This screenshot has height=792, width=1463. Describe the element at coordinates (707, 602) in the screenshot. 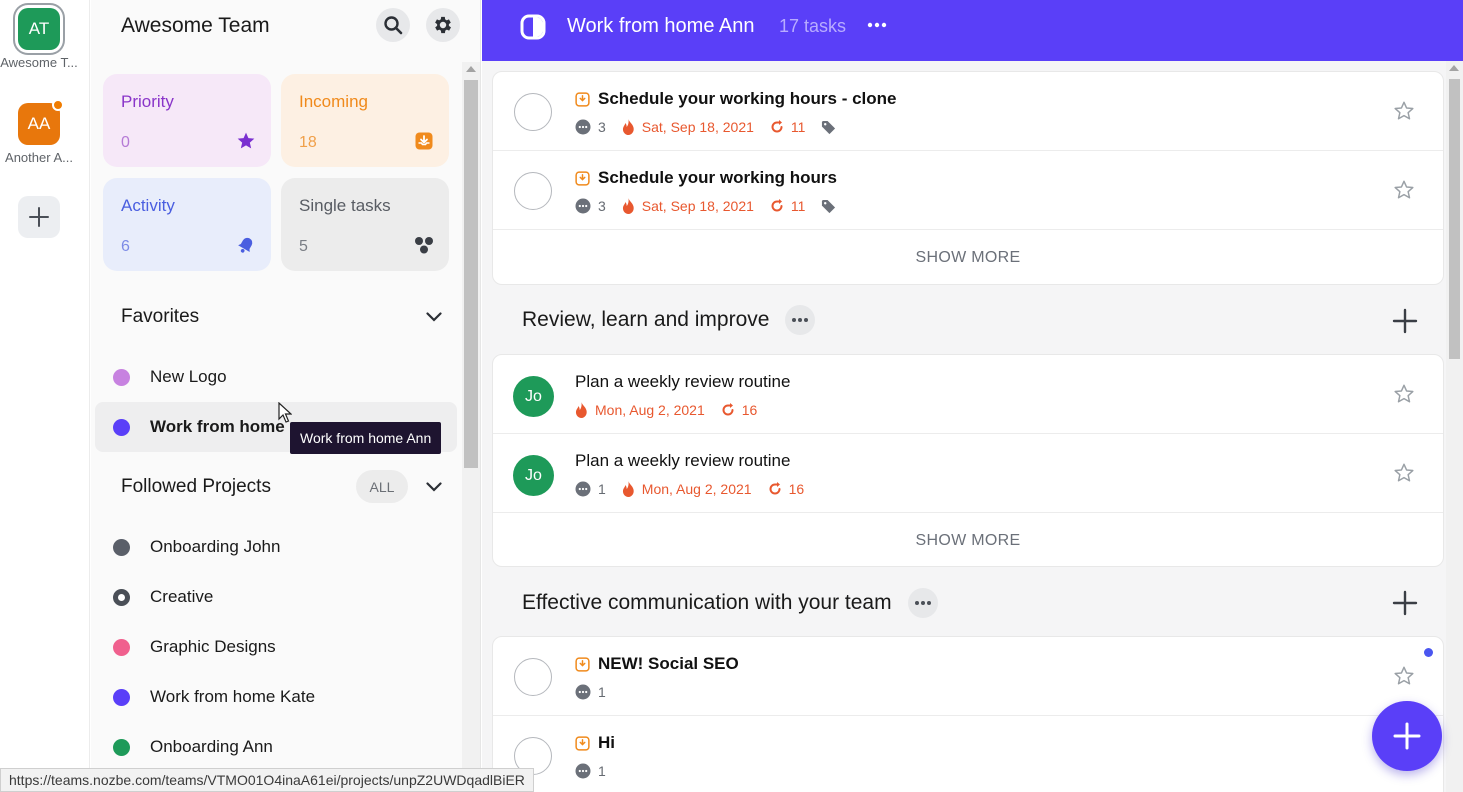

I see `section-title: Effective communication with your team` at that location.